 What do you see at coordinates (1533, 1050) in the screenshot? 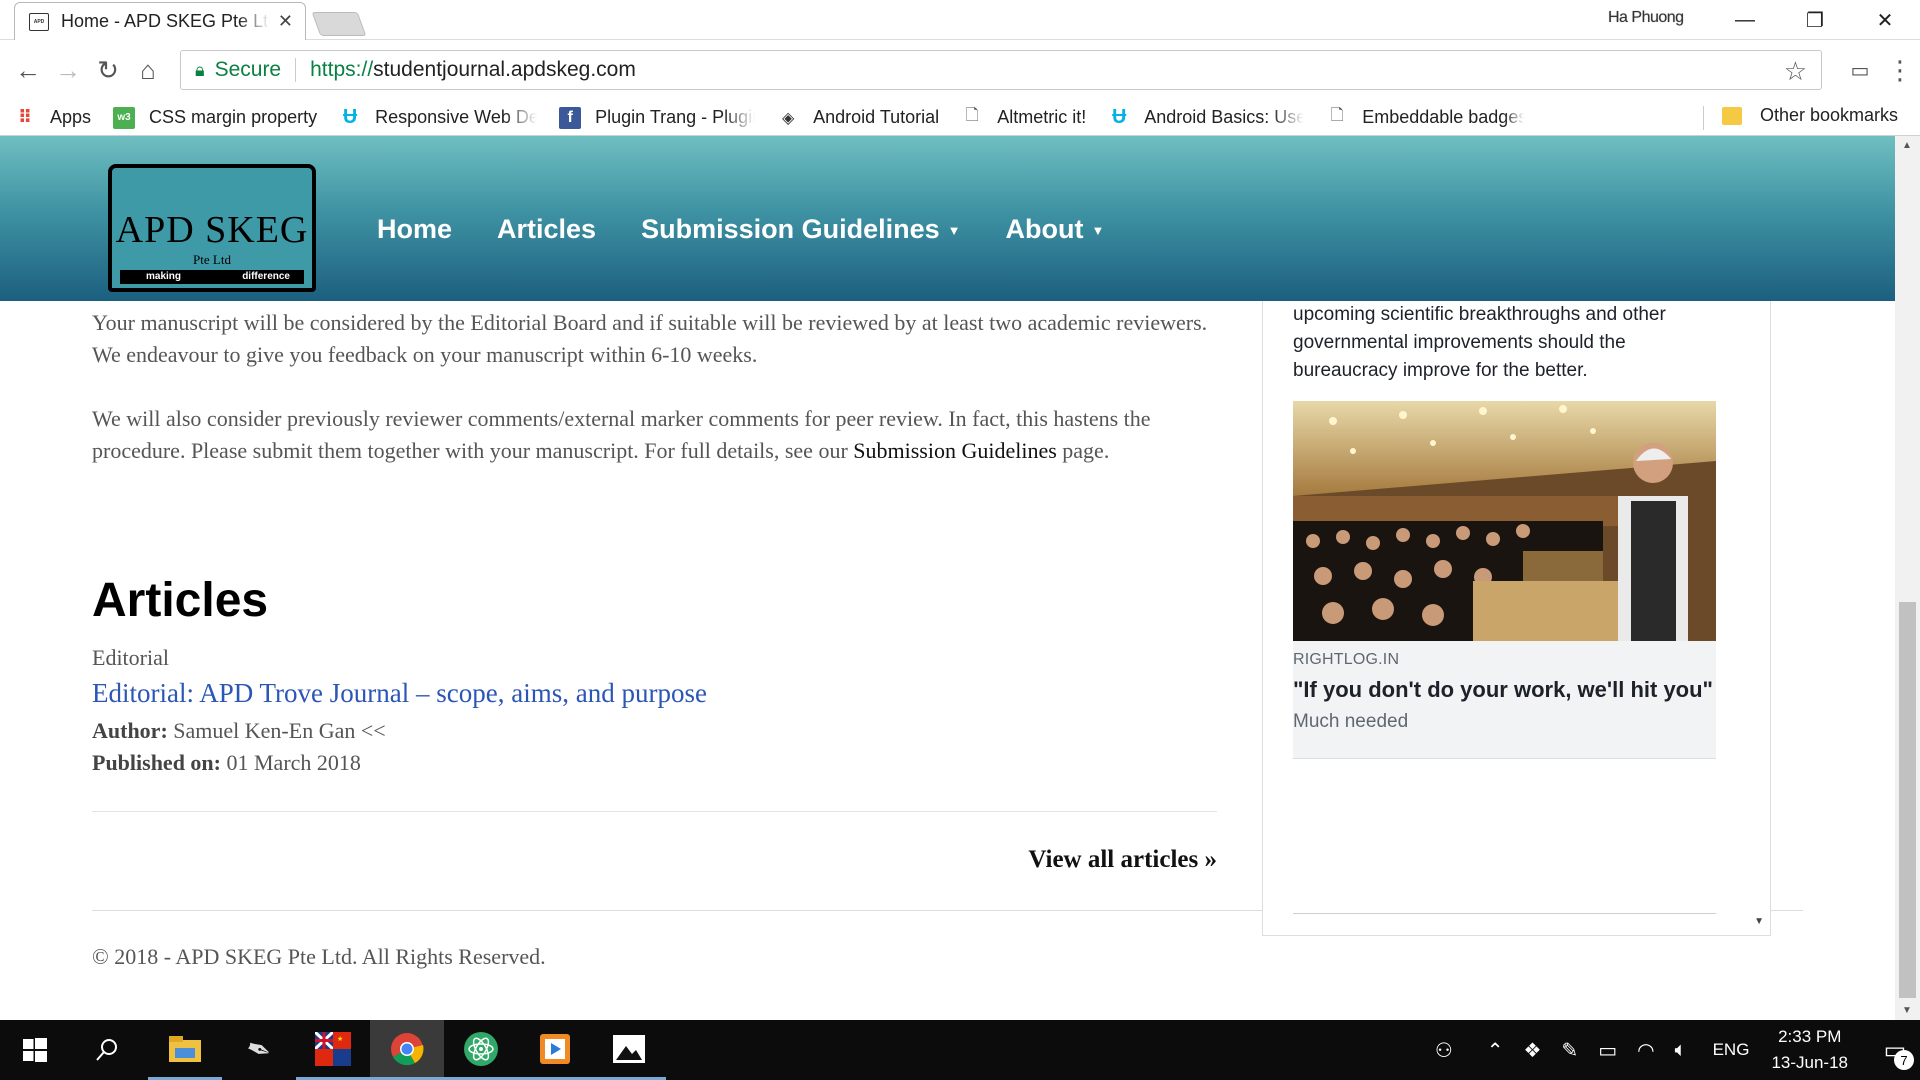
I see `dropbox-icon: ❖` at bounding box center [1533, 1050].